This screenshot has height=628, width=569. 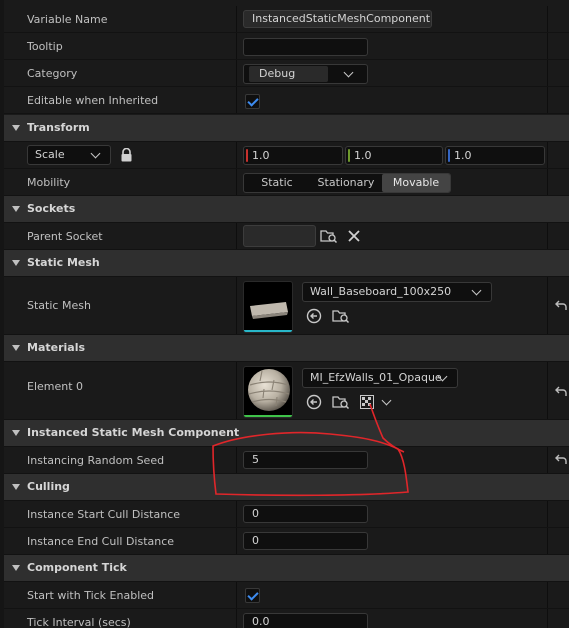 What do you see at coordinates (349, 155) in the screenshot?
I see `y-axis-marker` at bounding box center [349, 155].